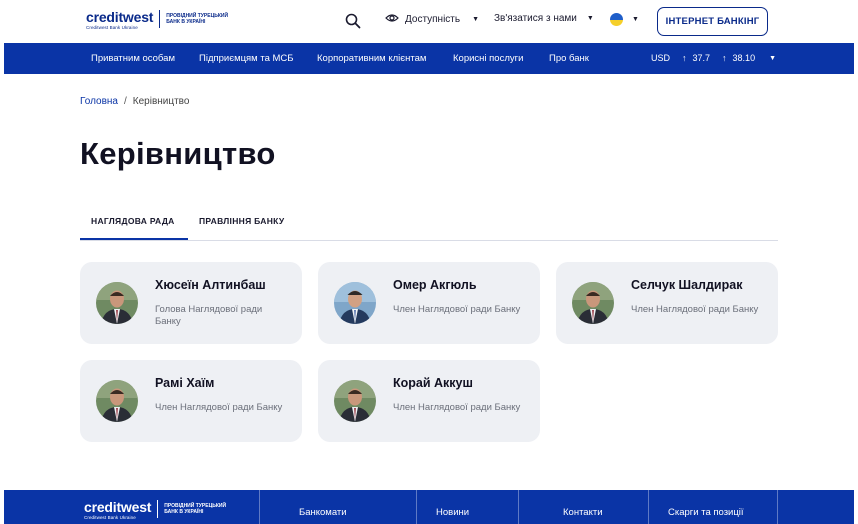  I want to click on accessibility-label: Доступність, so click(433, 19).